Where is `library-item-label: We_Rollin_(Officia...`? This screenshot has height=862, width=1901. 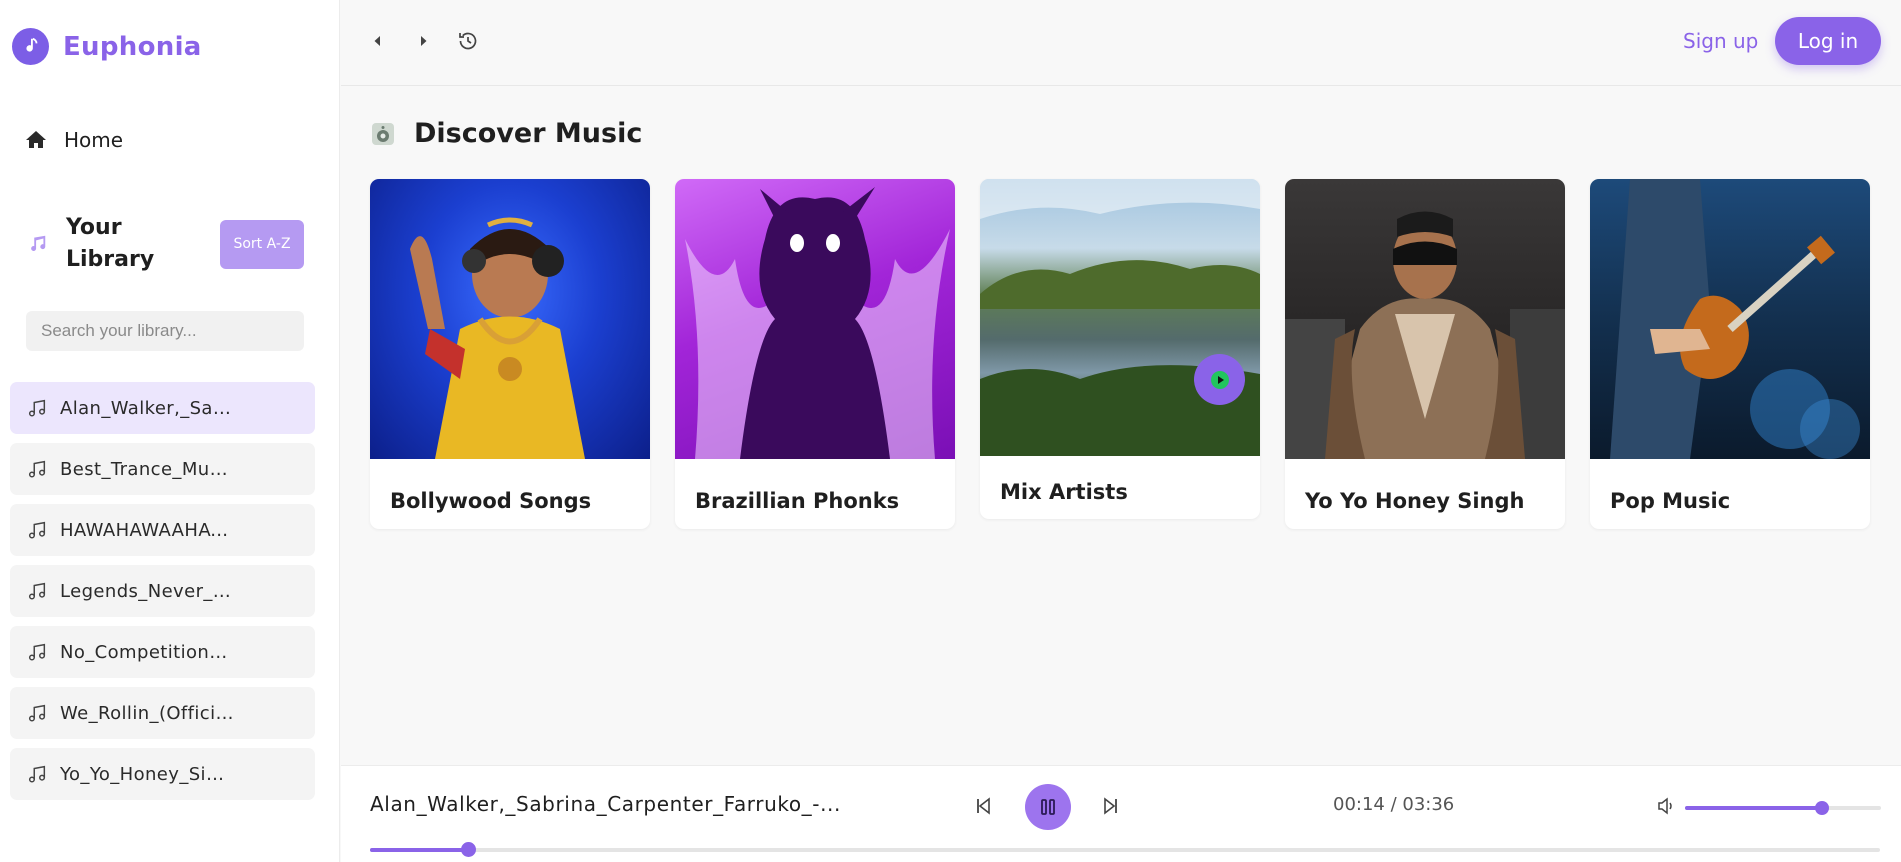 library-item-label: We_Rollin_(Officia... is located at coordinates (147, 713).